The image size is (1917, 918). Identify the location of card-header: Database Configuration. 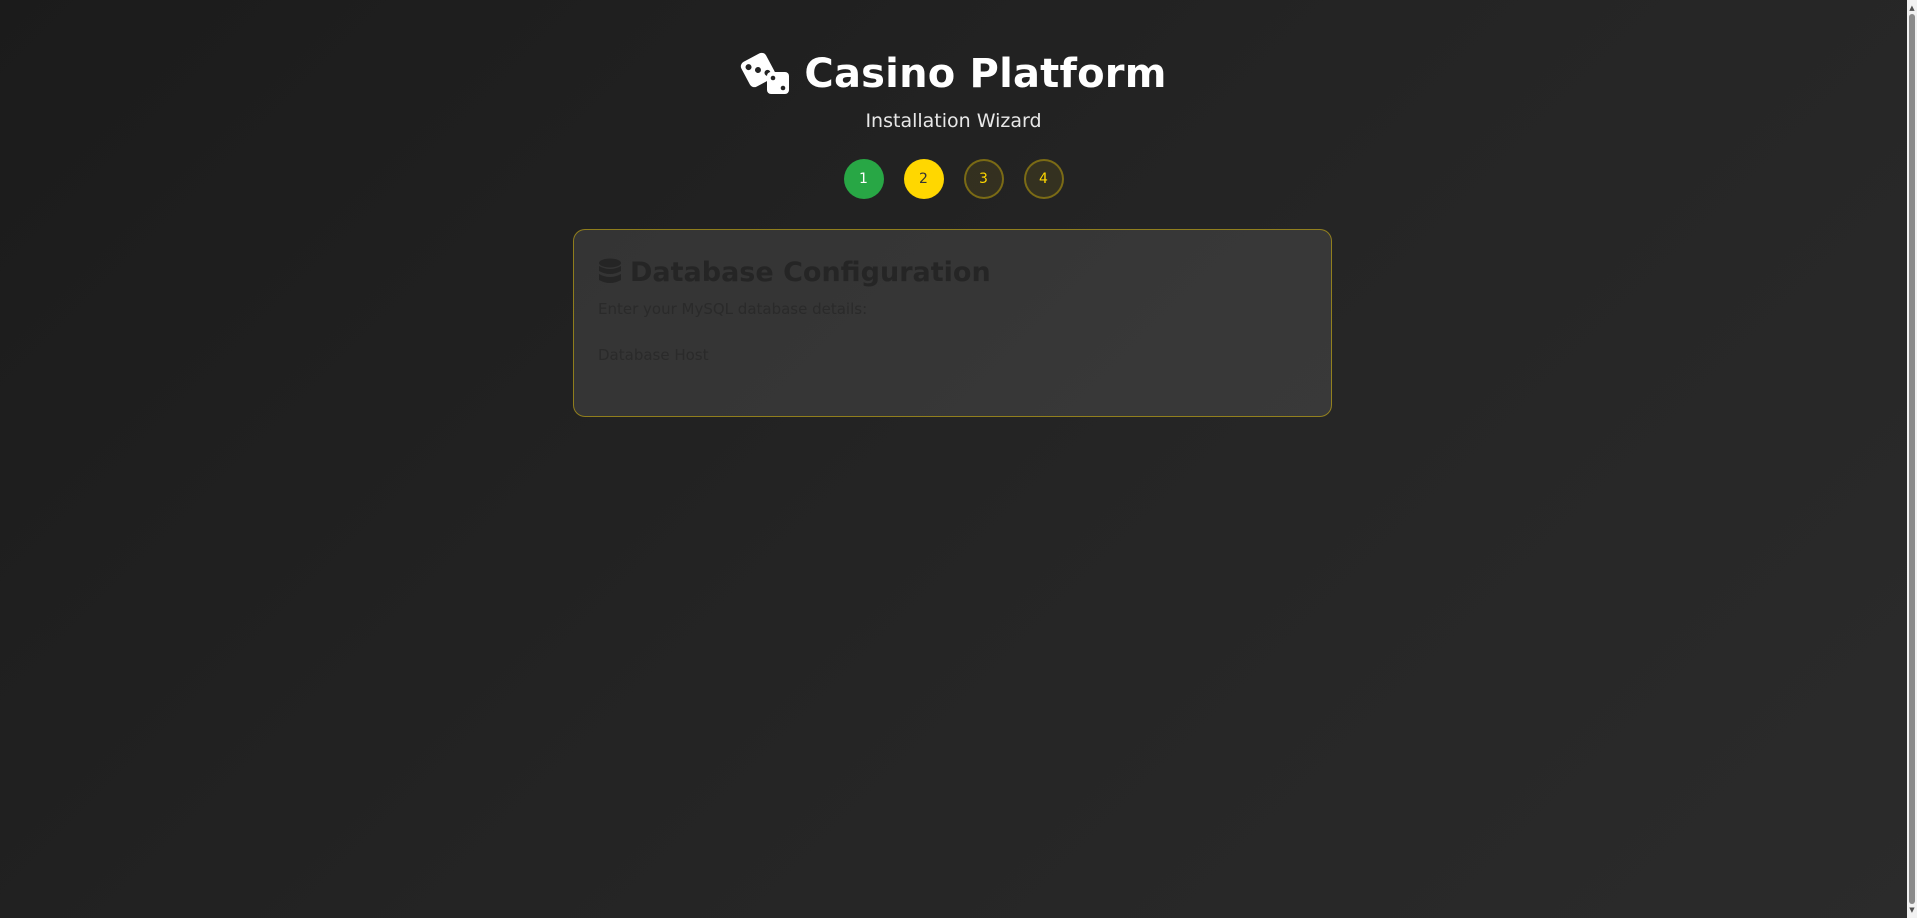
(952, 272).